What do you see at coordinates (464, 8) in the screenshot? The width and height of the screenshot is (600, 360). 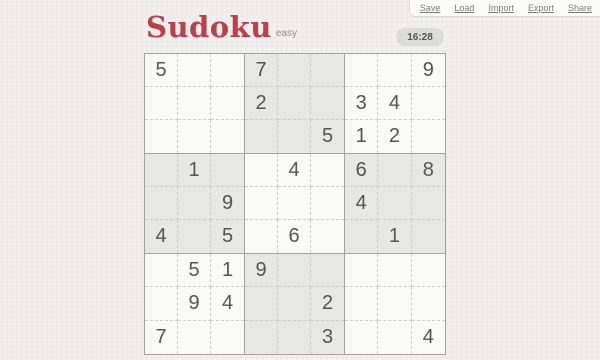 I see `load-link: Load` at bounding box center [464, 8].